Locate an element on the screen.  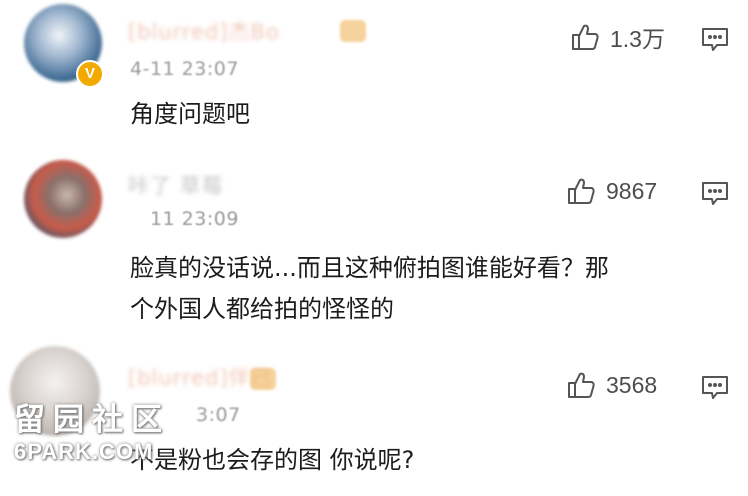
comment-text: 不是粉也会存的图 你说呢? is located at coordinates (272, 460).